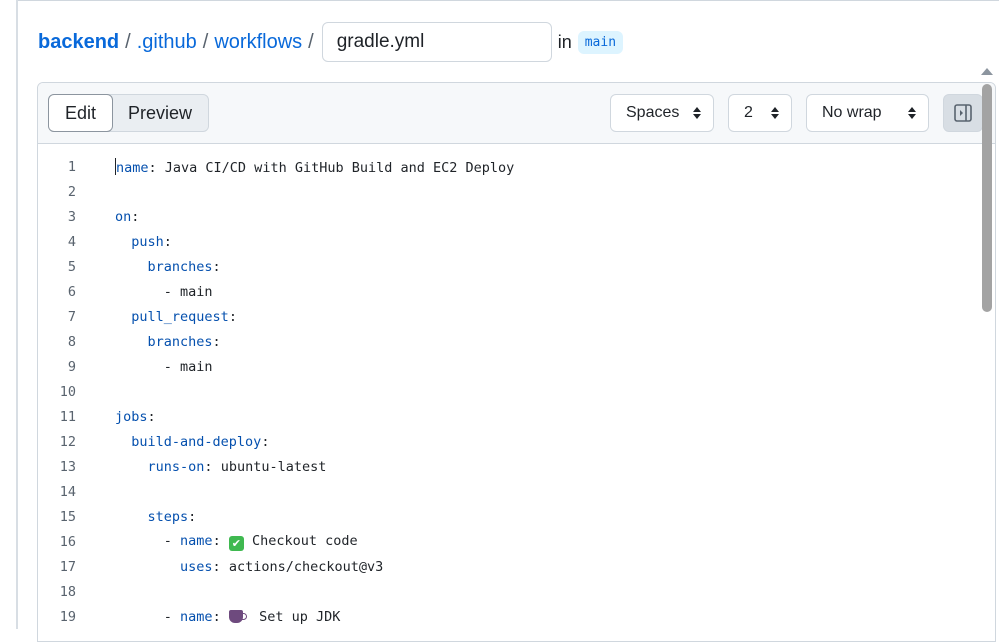  Describe the element at coordinates (503, 216) in the screenshot. I see `code-line: 3 on:` at that location.